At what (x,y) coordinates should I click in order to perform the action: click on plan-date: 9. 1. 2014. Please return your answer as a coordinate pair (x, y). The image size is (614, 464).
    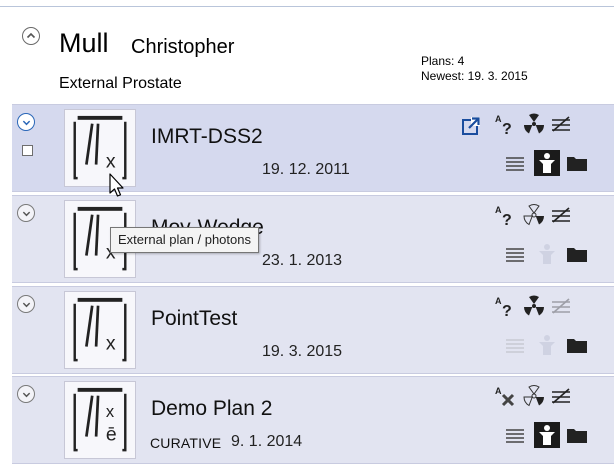
    Looking at the image, I should click on (267, 441).